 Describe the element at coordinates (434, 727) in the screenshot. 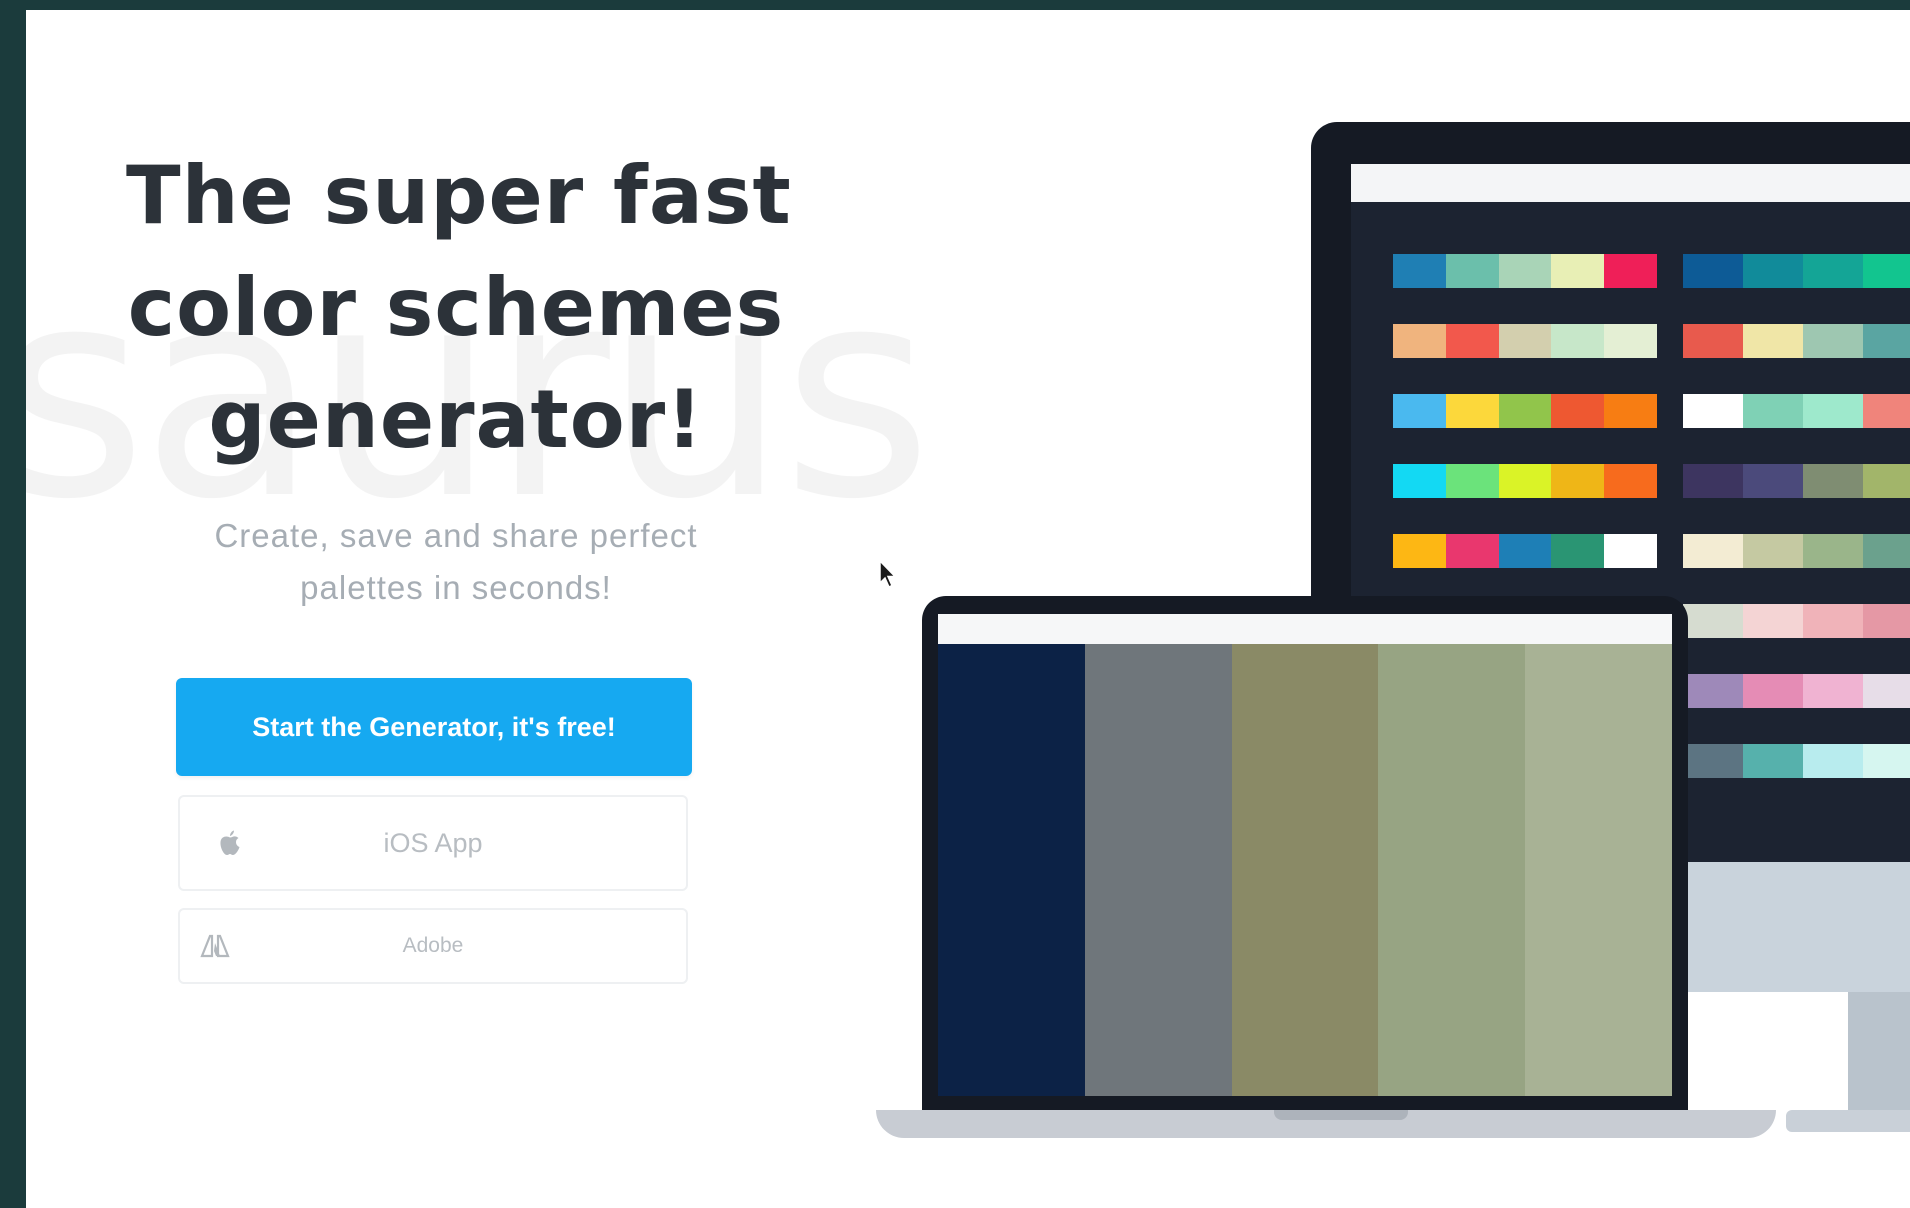

I see `start-generator-button: Start the Generator, it's free!` at that location.